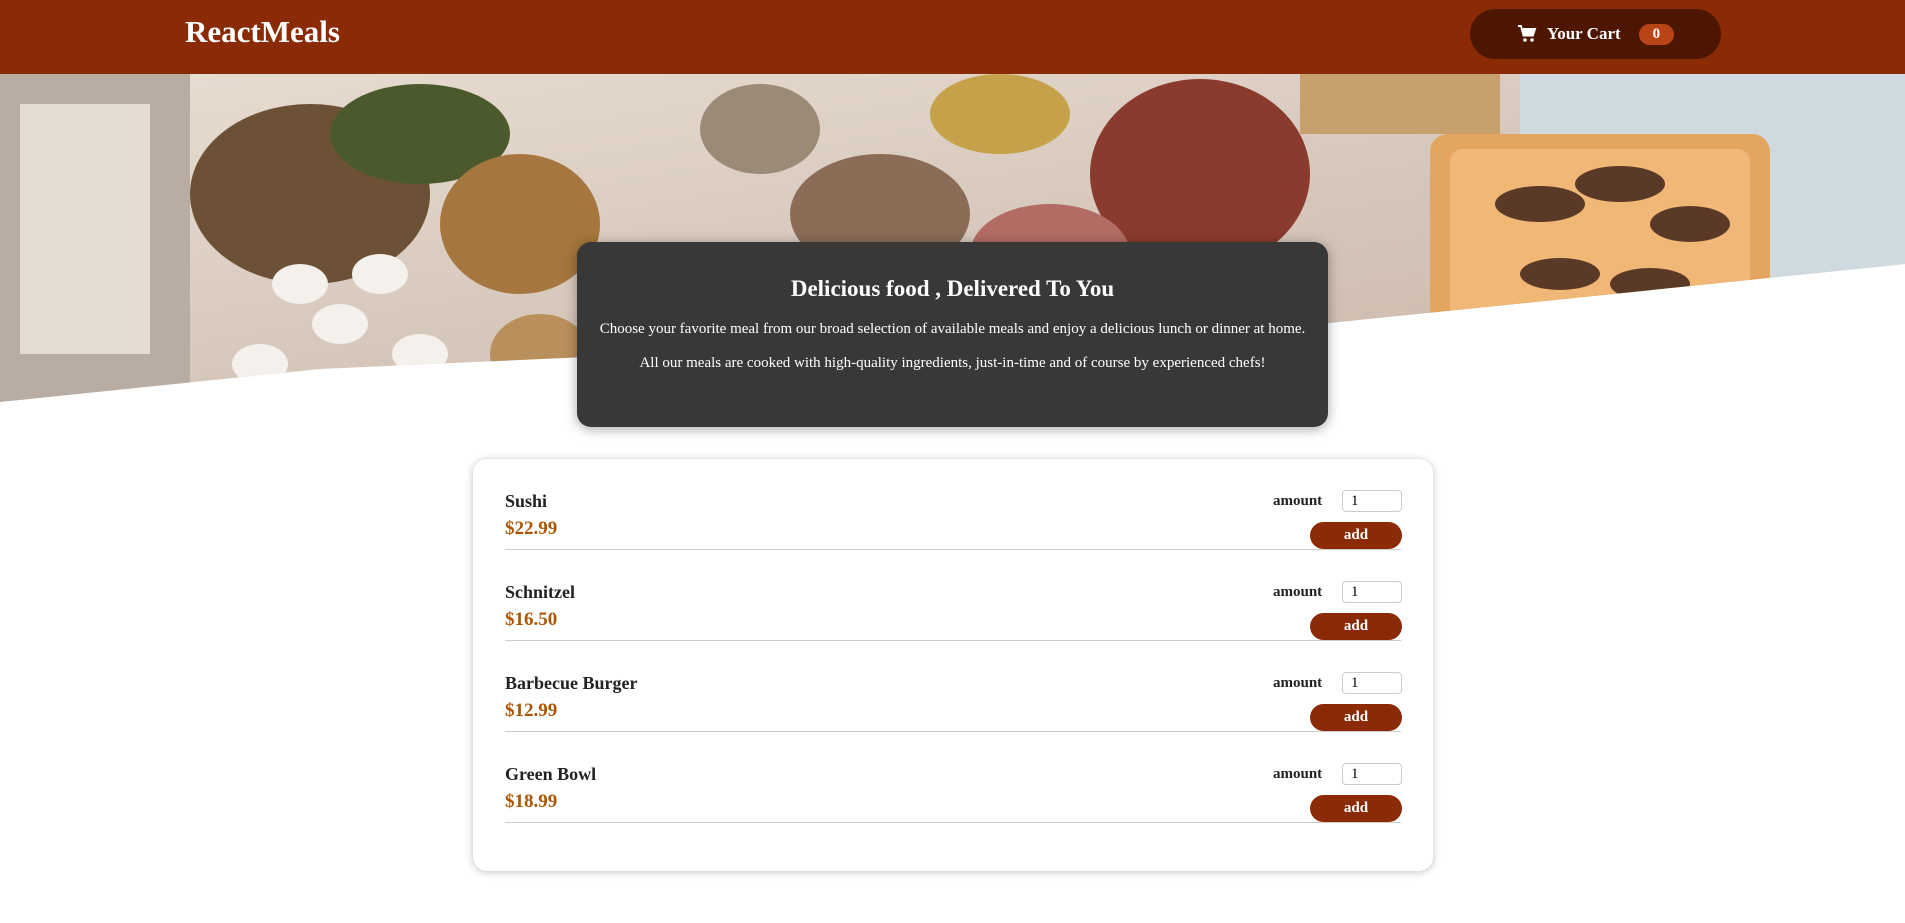 This screenshot has height=923, width=1905. I want to click on list-item: Sushi $22.99 amount add, so click(953, 504).